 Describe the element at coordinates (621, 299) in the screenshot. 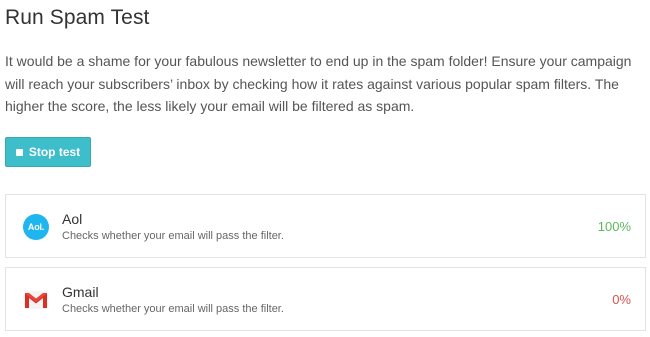

I see `filter-score: 0%` at that location.